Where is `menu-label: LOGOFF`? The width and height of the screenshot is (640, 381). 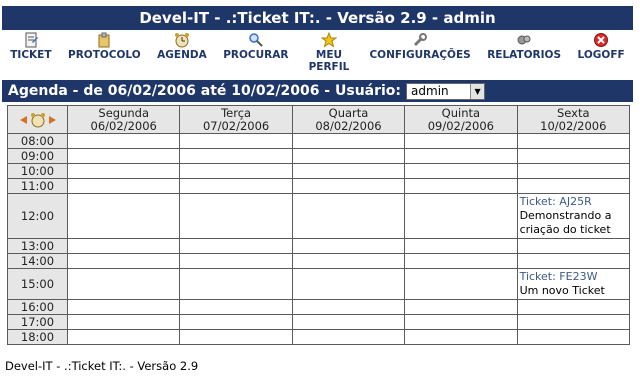 menu-label: LOGOFF is located at coordinates (601, 55).